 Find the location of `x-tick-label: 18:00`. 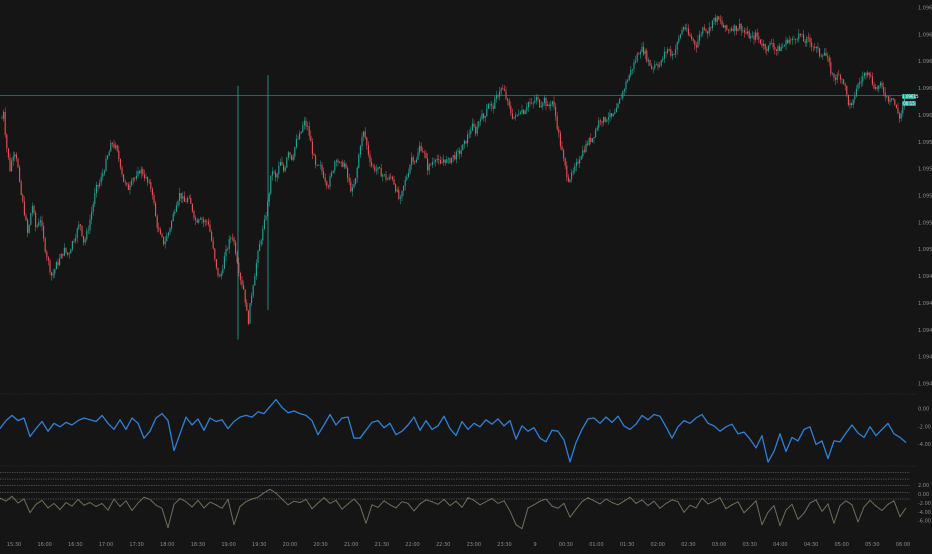

x-tick-label: 18:00 is located at coordinates (167, 545).